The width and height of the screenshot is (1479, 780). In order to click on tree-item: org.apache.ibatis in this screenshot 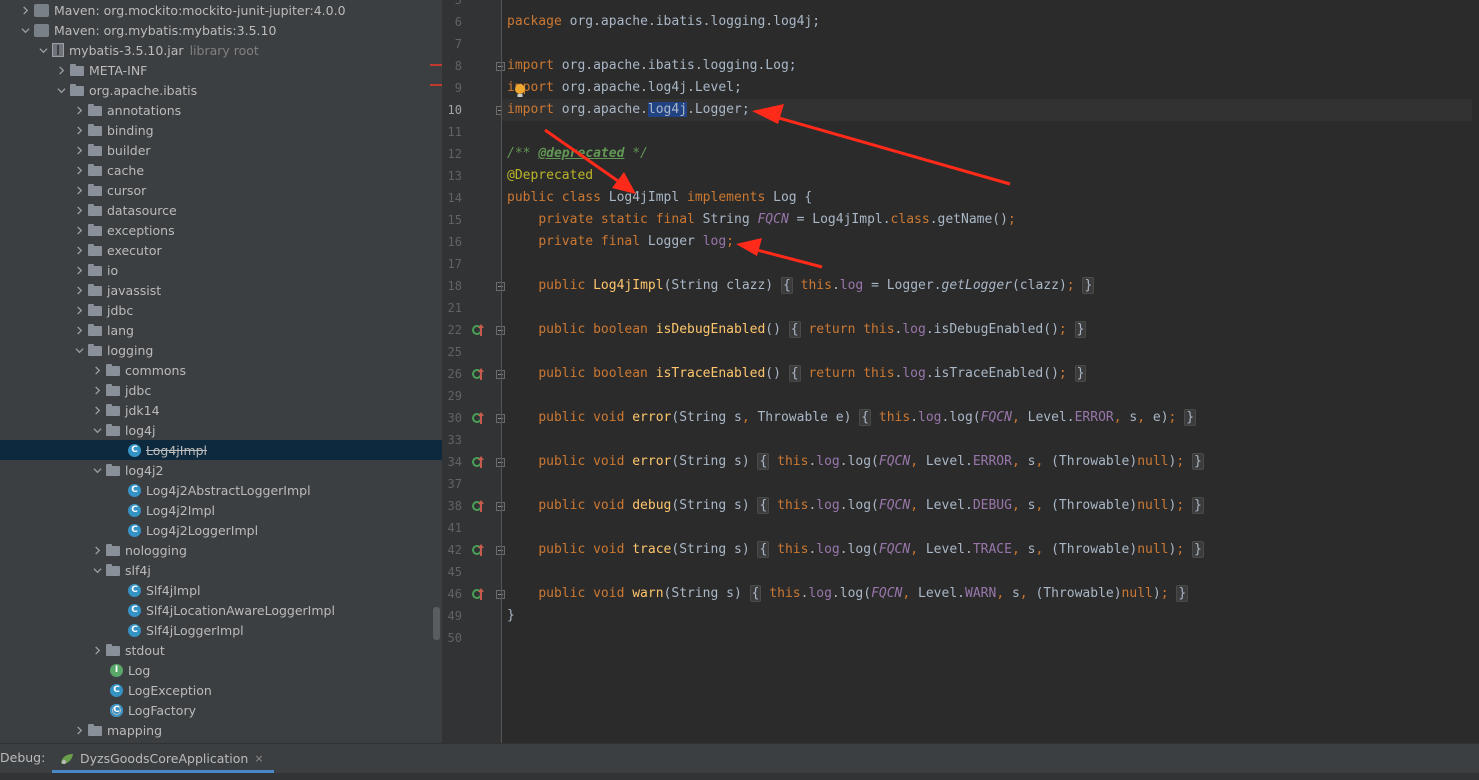, I will do `click(221, 90)`.